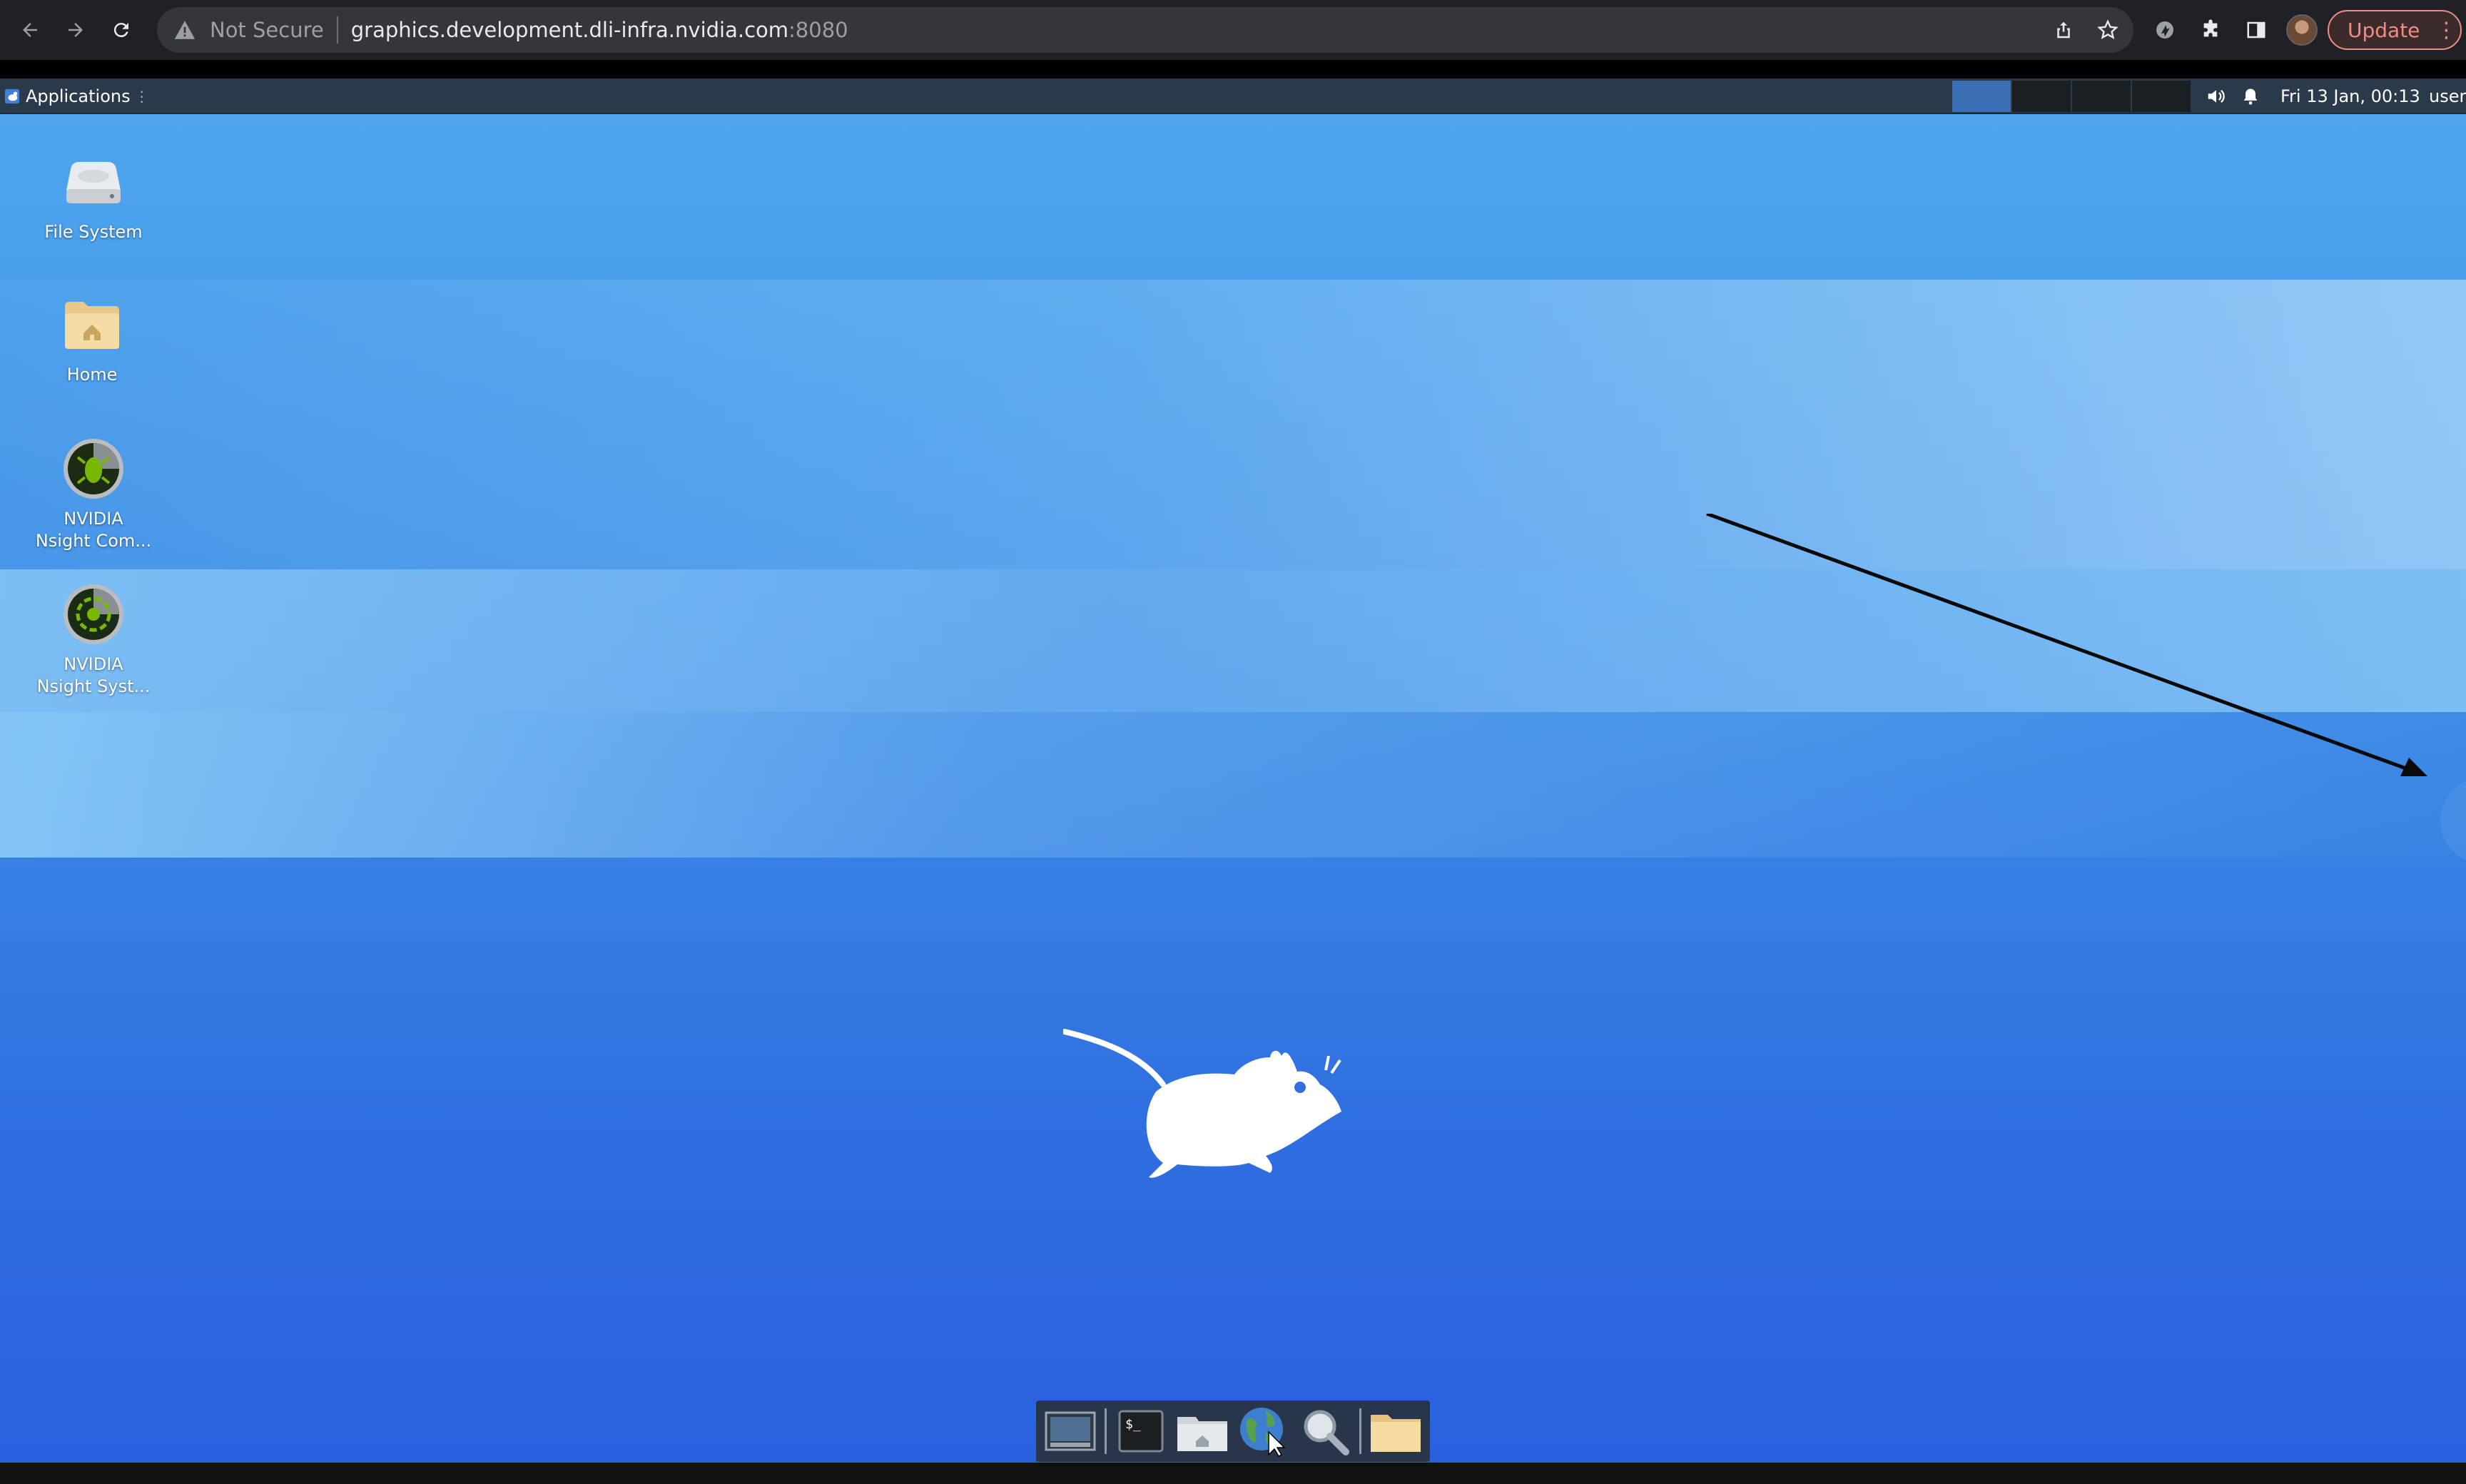  What do you see at coordinates (185, 30) in the screenshot?
I see `warning-triangle-icon` at bounding box center [185, 30].